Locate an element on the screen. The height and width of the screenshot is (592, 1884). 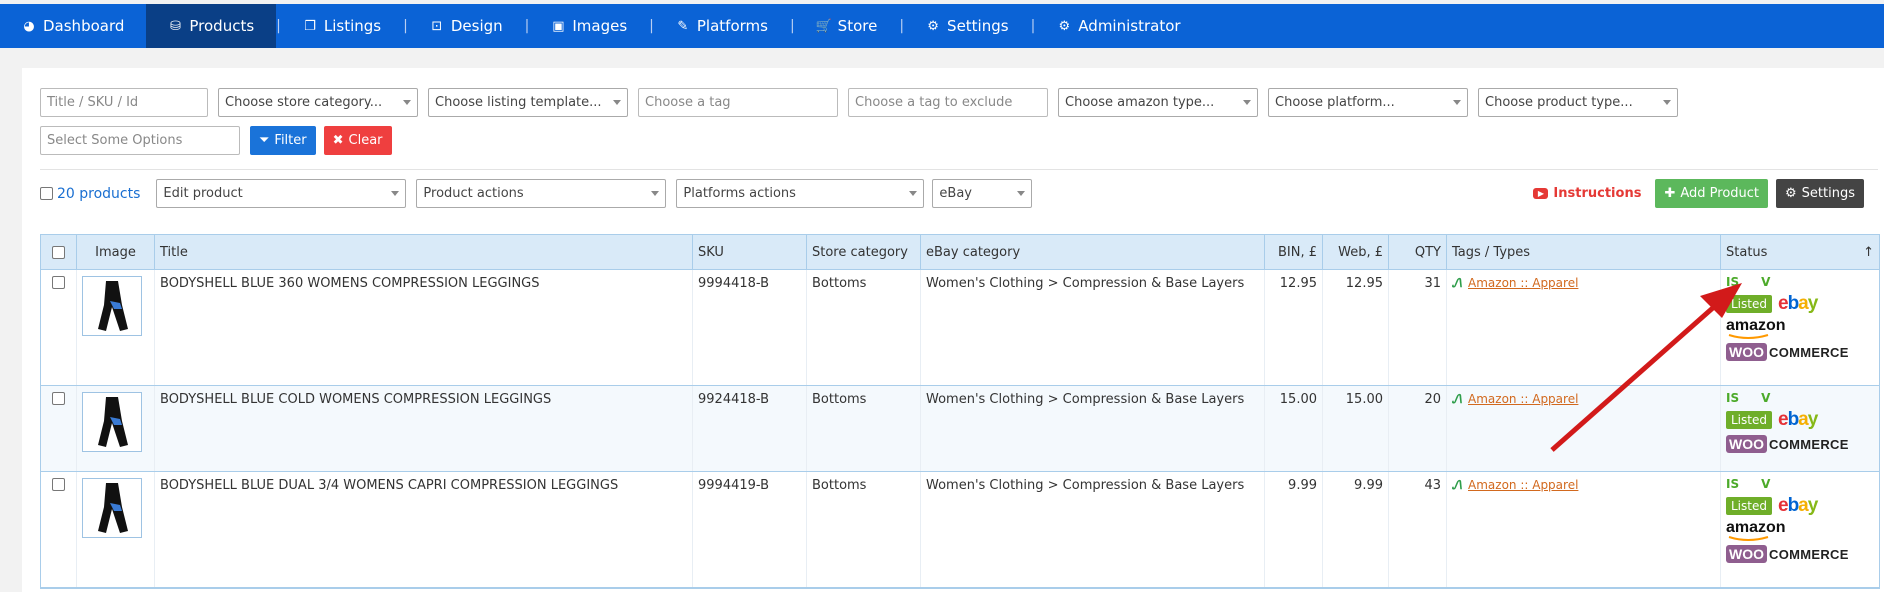
edit-product-value: Edit product is located at coordinates (203, 193).